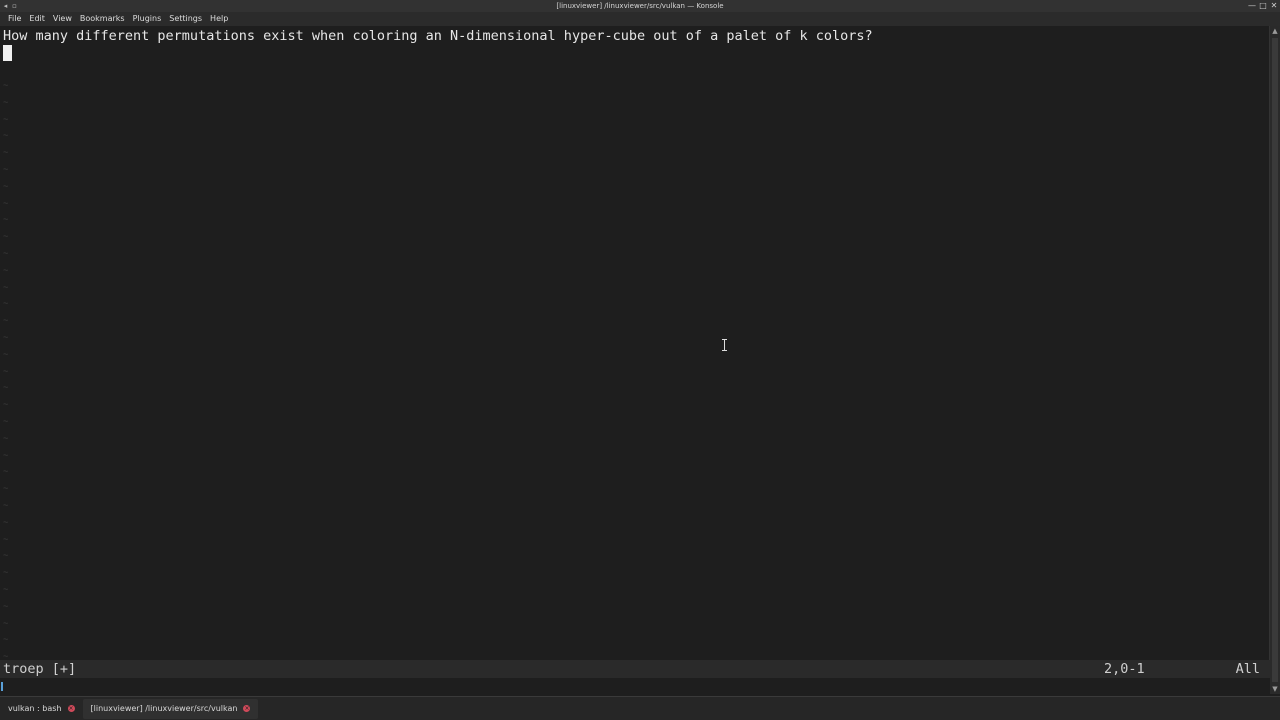  I want to click on title-bar-left-controls: ◂ ▫, so click(10, 6).